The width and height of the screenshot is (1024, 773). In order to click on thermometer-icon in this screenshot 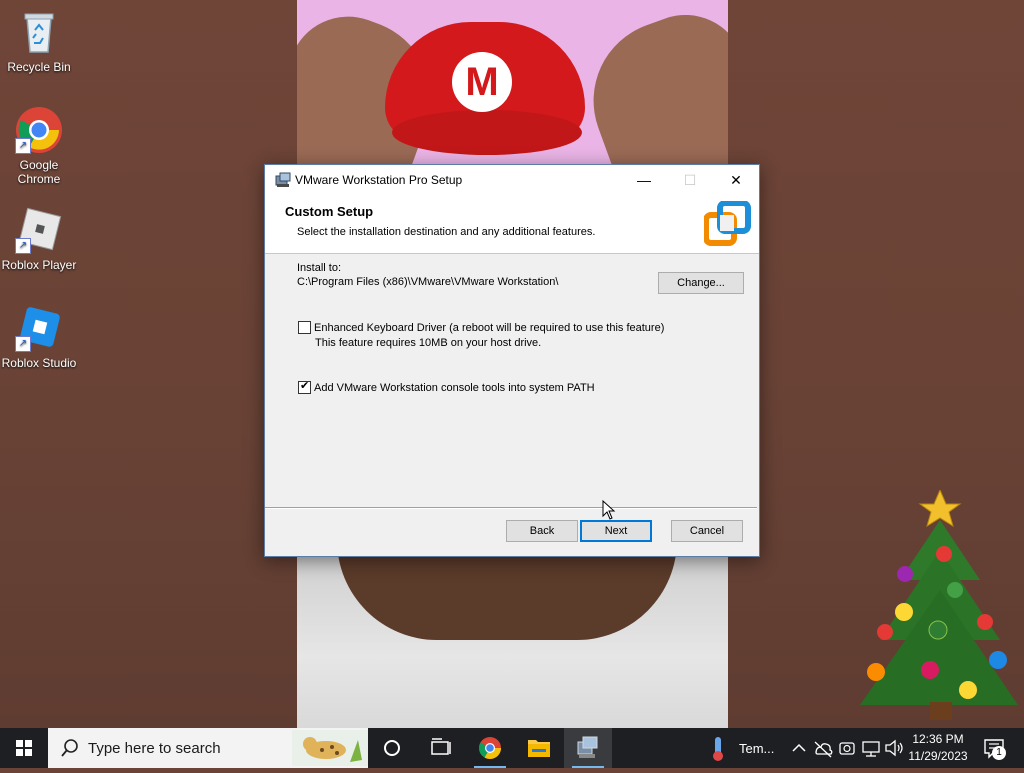, I will do `click(718, 749)`.